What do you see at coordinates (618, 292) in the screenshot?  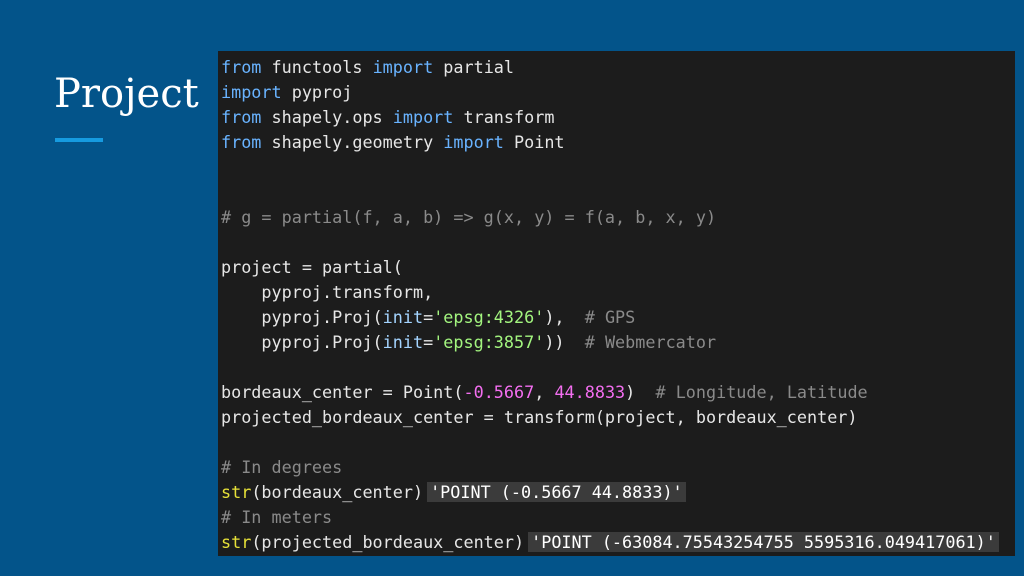 I see `code-line: pyproj.transform,` at bounding box center [618, 292].